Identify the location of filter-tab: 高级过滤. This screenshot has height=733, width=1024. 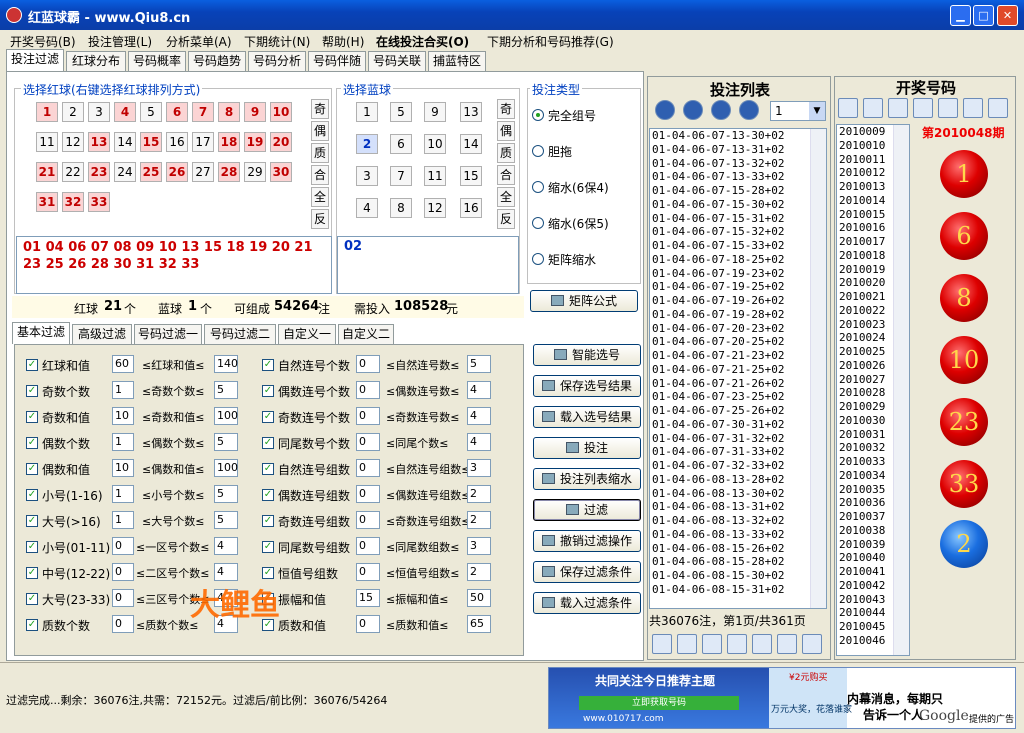
(102, 334).